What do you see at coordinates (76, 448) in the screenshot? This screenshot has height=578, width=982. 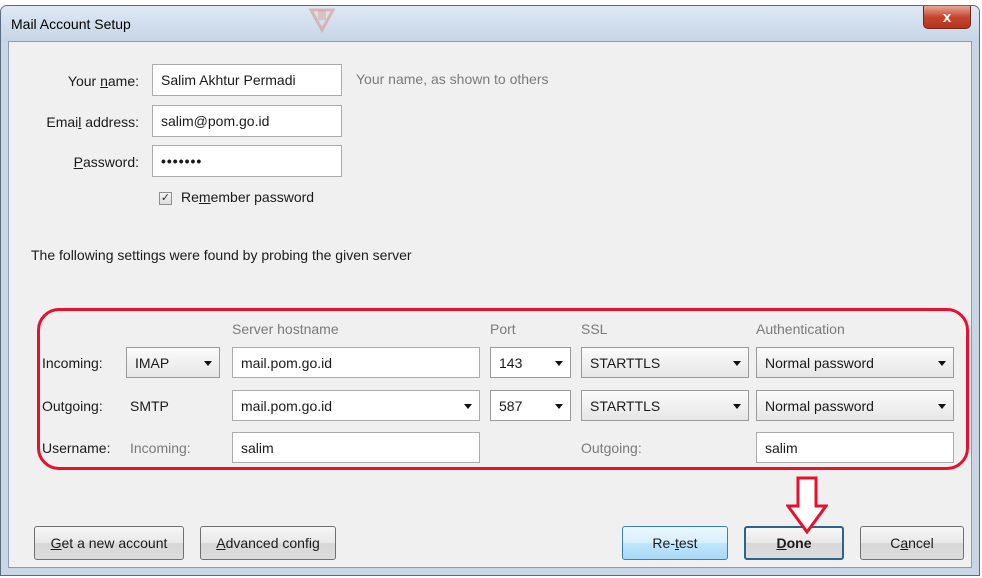 I see `username-label: Username:` at bounding box center [76, 448].